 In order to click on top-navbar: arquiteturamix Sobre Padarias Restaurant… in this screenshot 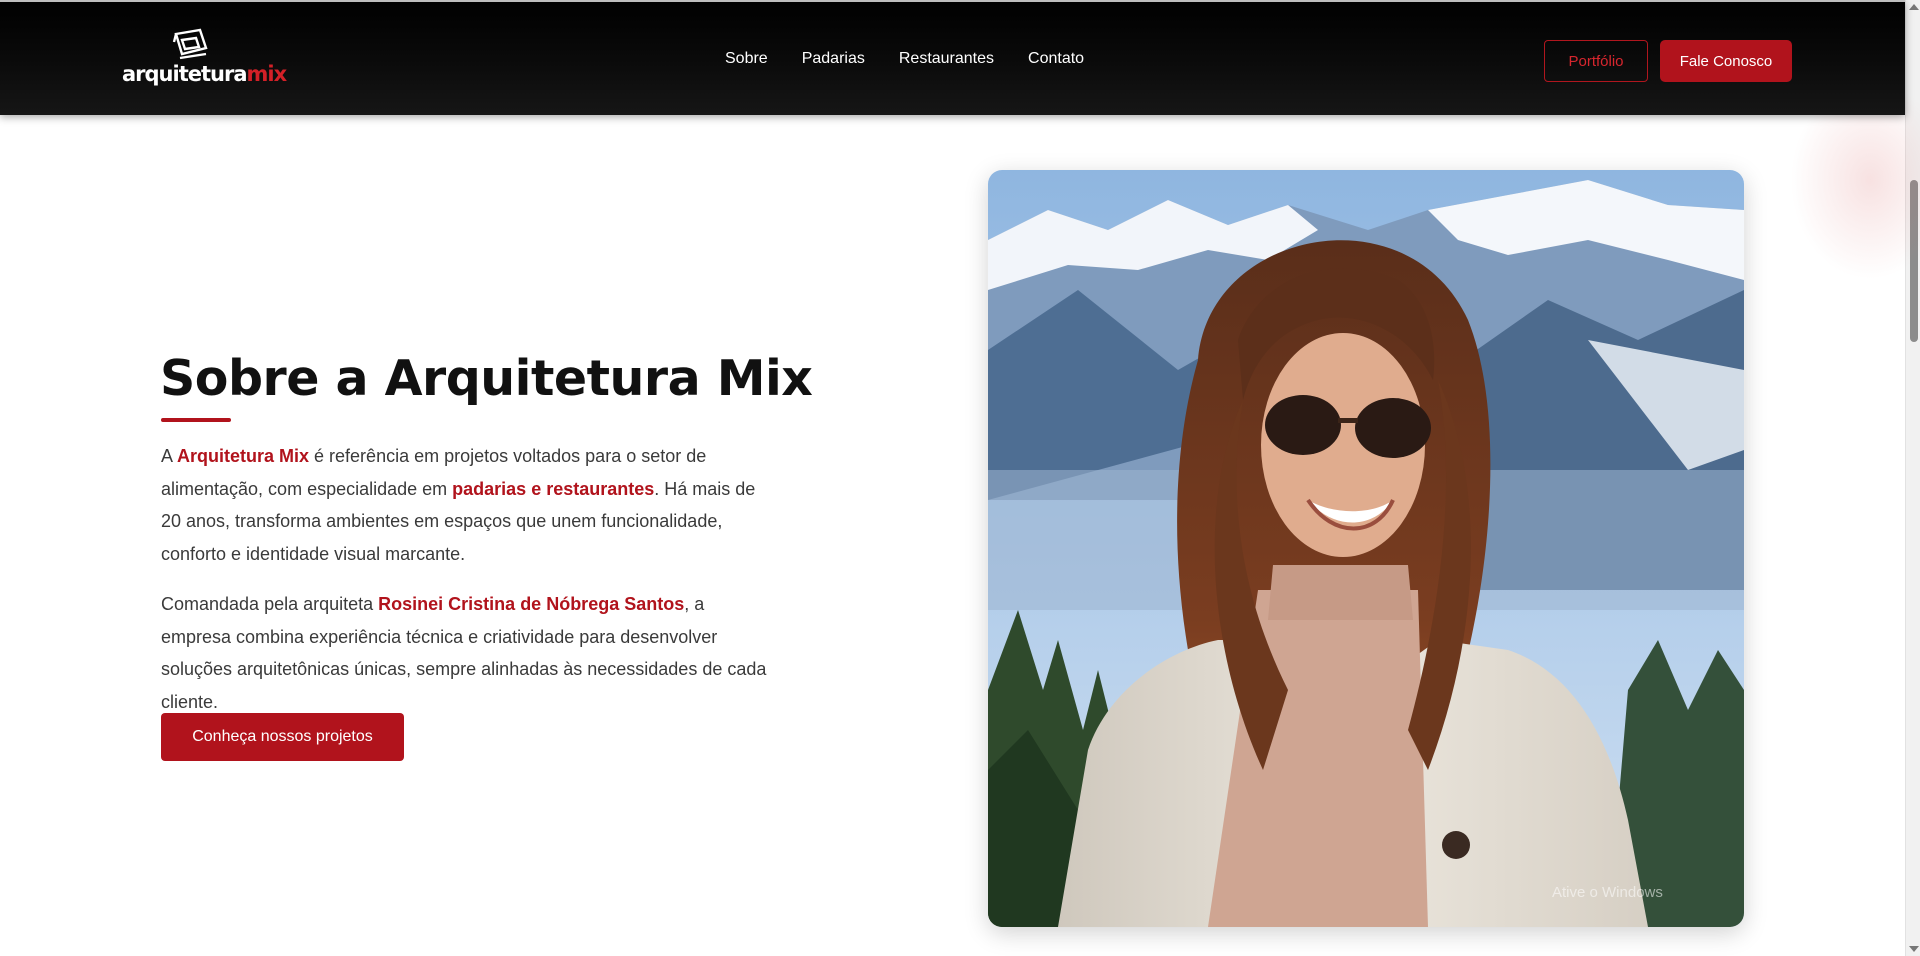, I will do `click(952, 57)`.